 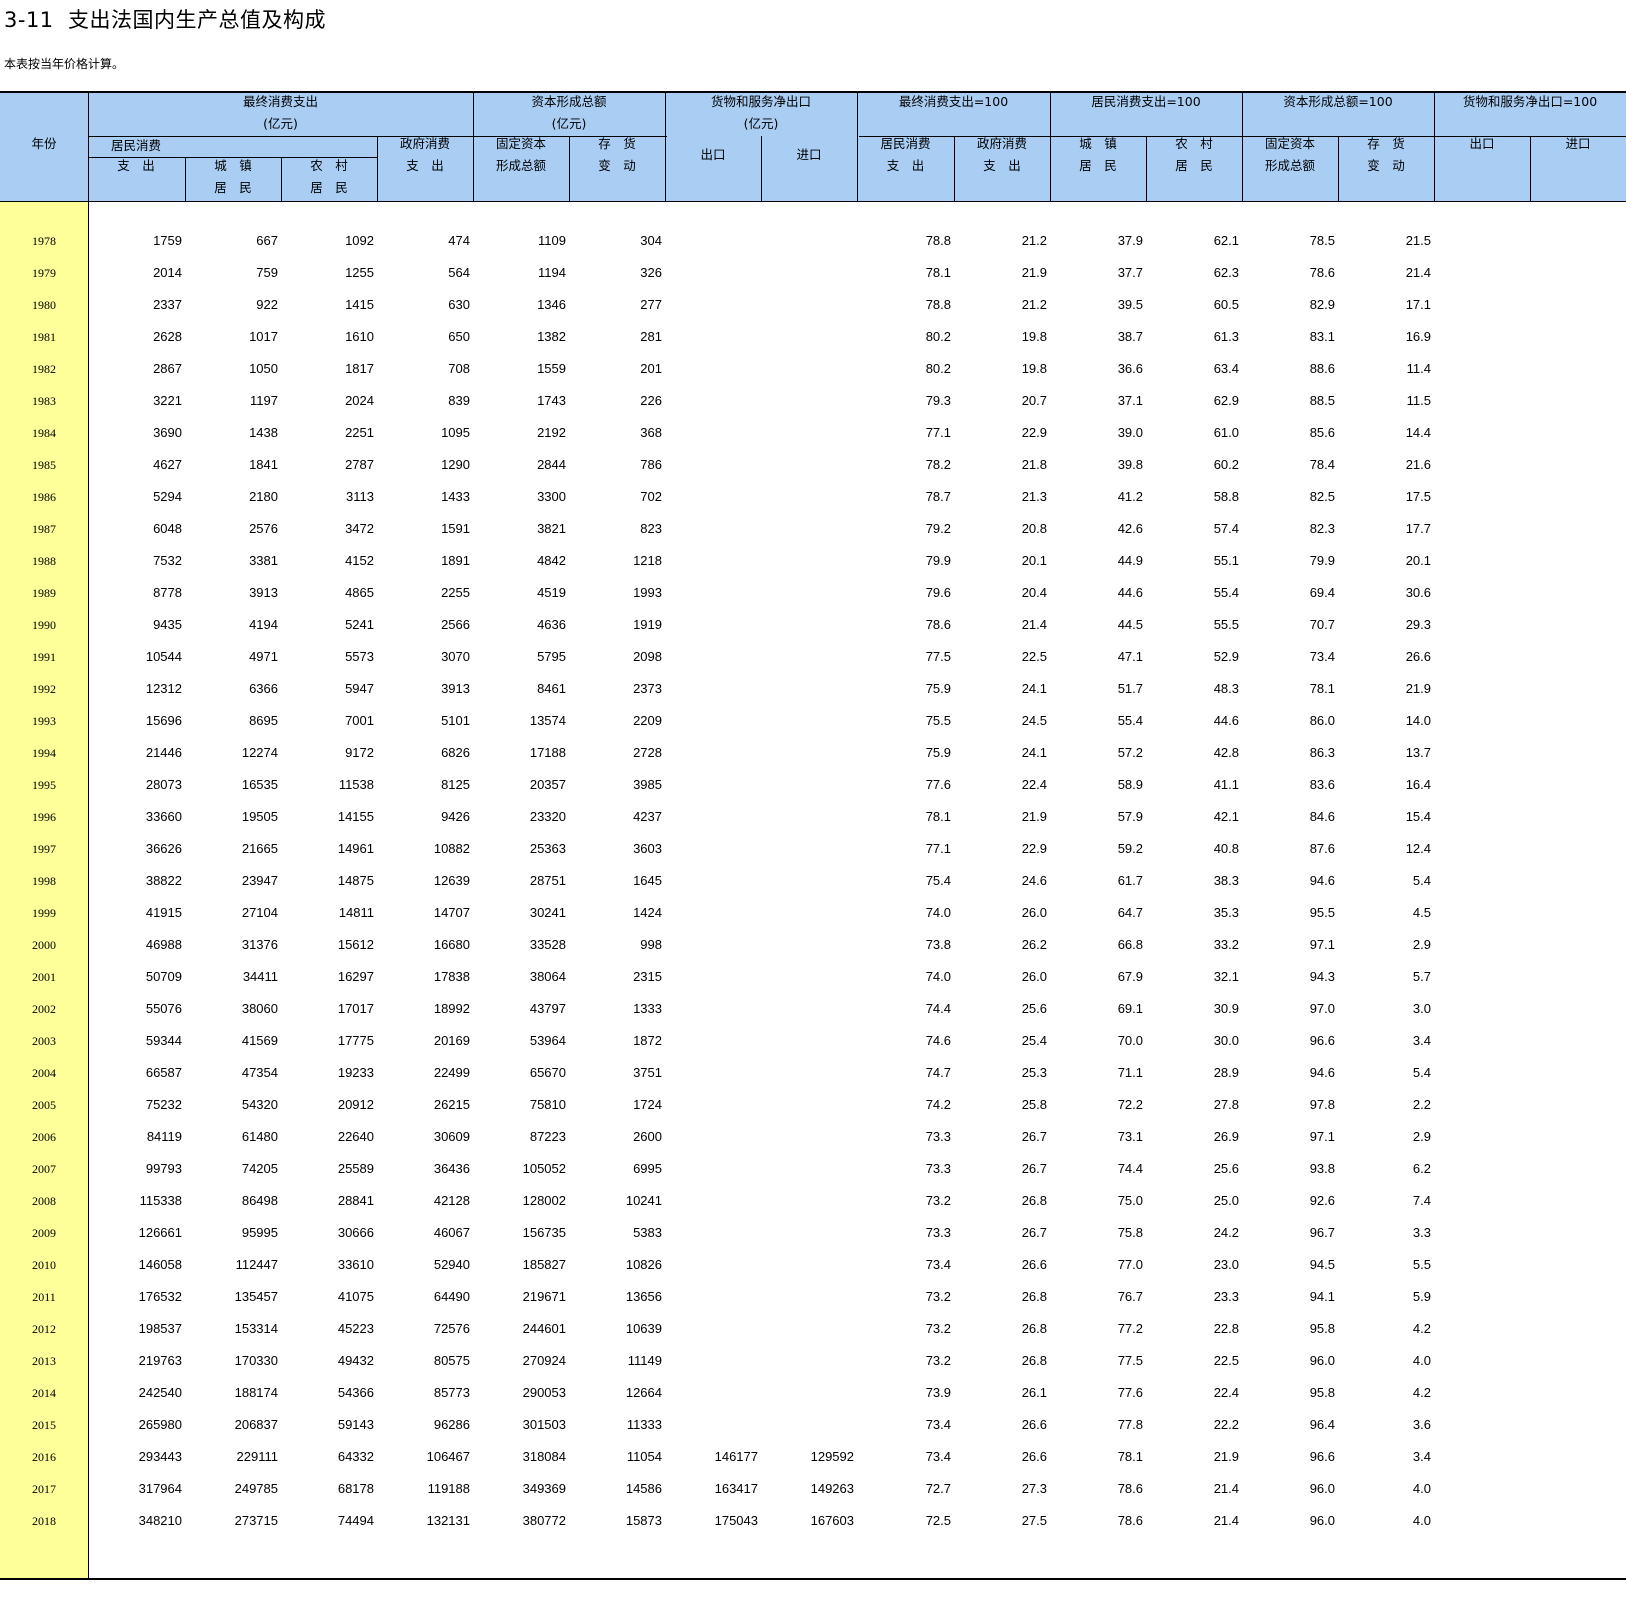 I want to click on value-cell: 15696, so click(x=163, y=720).